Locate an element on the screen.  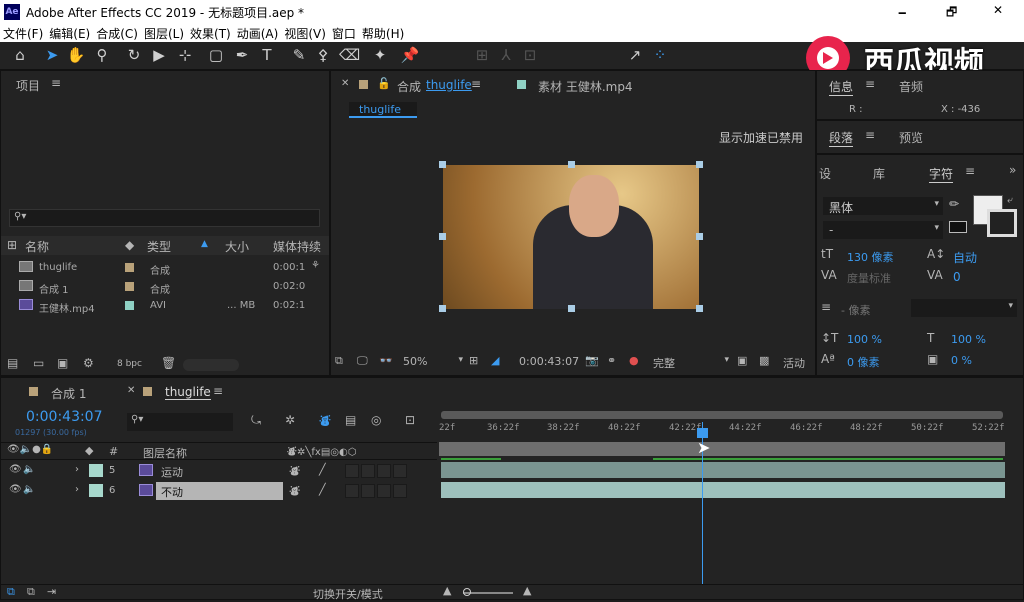
flowchart-icon: ⚘ is located at coordinates (315, 265).